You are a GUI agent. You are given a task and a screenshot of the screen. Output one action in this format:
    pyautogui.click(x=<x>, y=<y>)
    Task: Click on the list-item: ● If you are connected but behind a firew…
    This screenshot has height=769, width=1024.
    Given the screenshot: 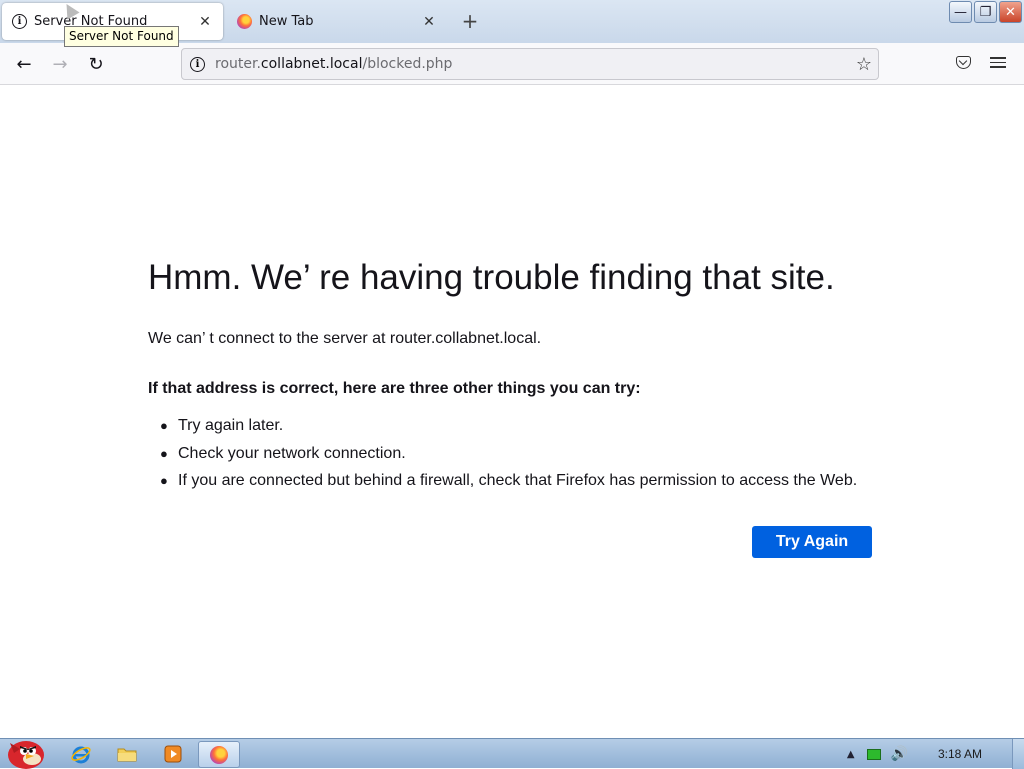 What is the action you would take?
    pyautogui.click(x=508, y=481)
    